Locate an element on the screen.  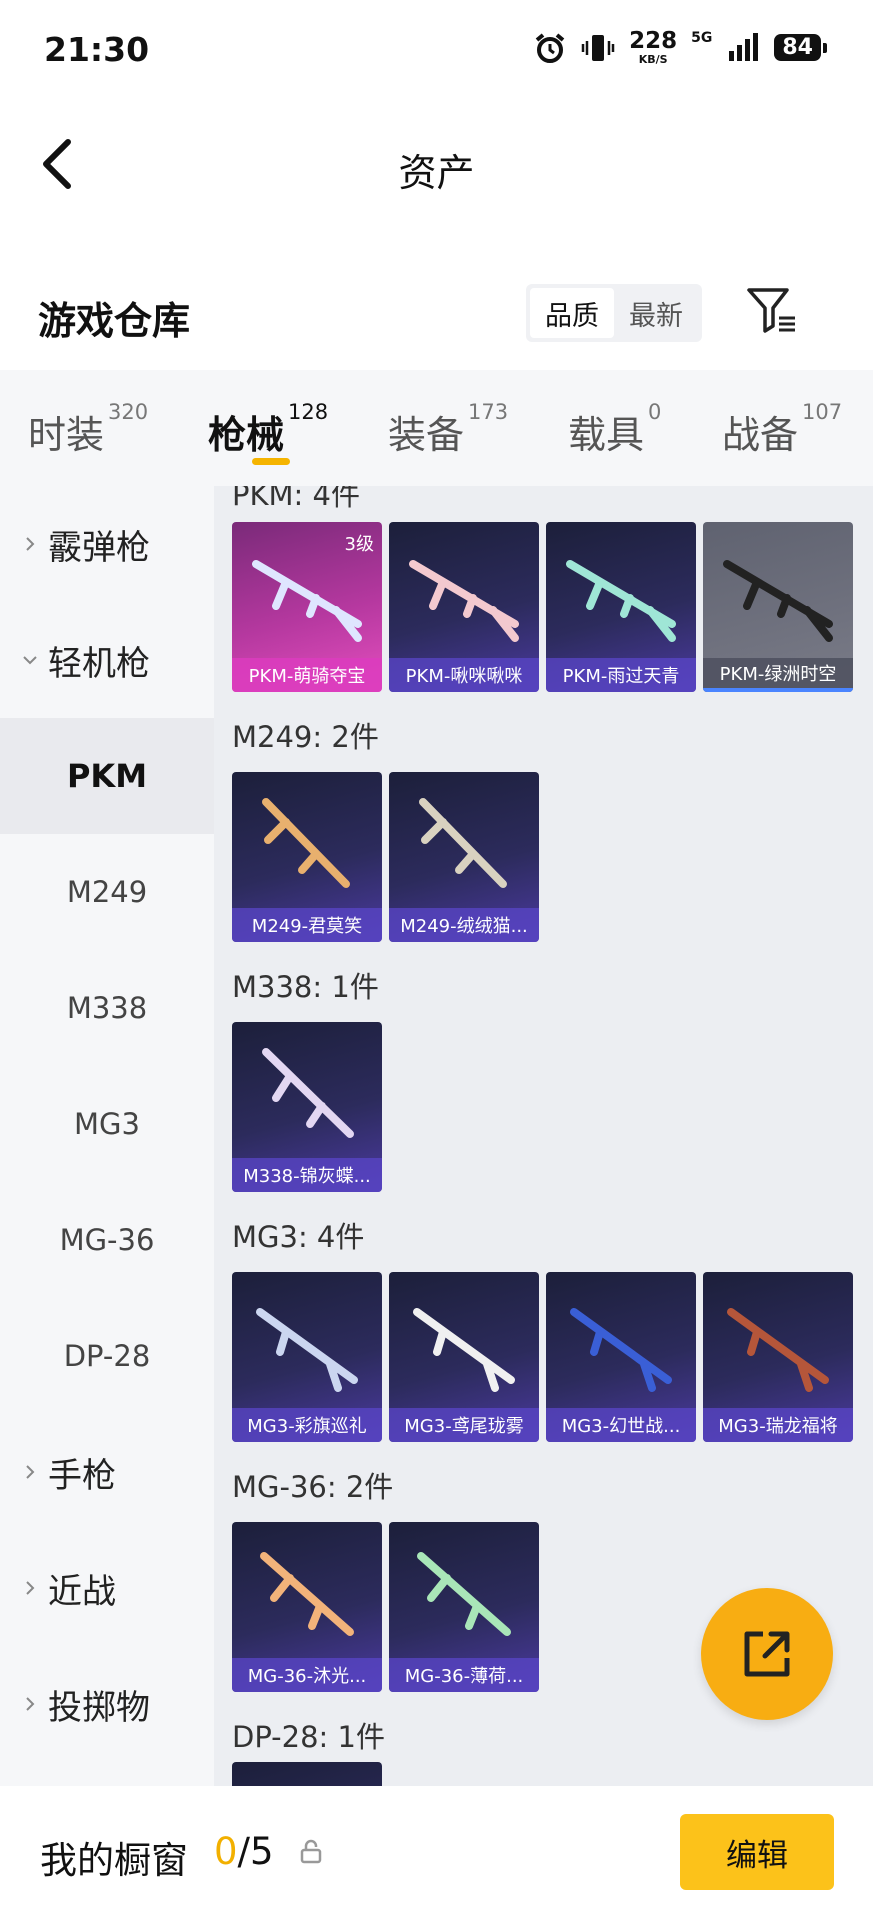
group-title-dp28: DP-28: 1件 is located at coordinates (308, 1737).